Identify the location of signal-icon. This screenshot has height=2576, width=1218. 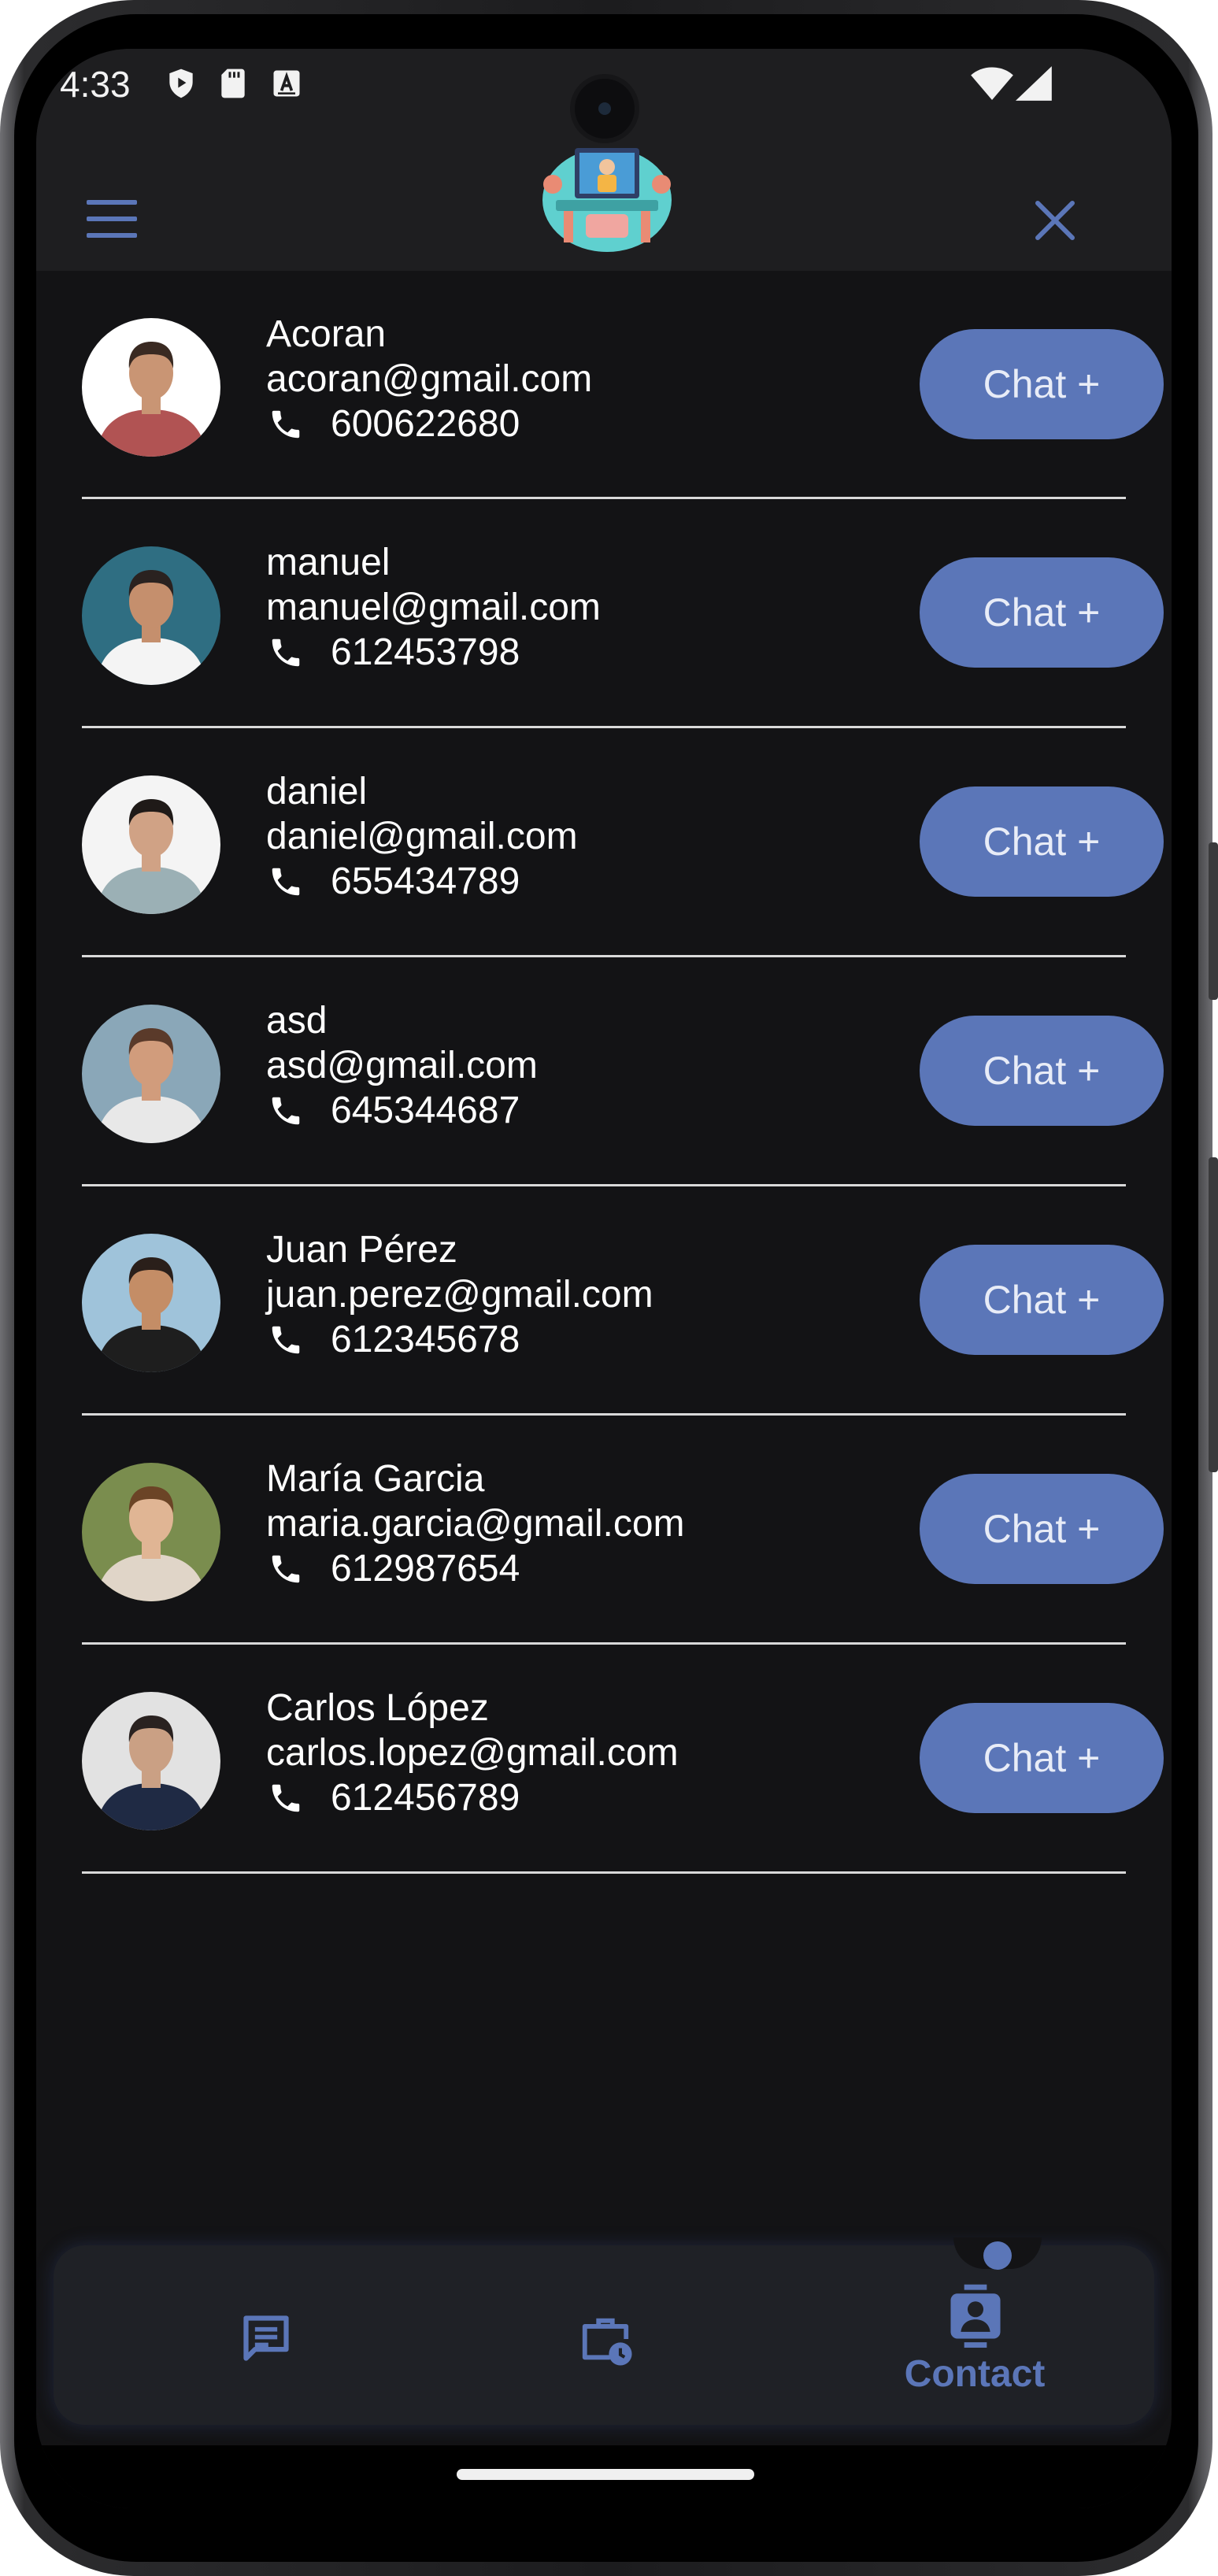
(1034, 83).